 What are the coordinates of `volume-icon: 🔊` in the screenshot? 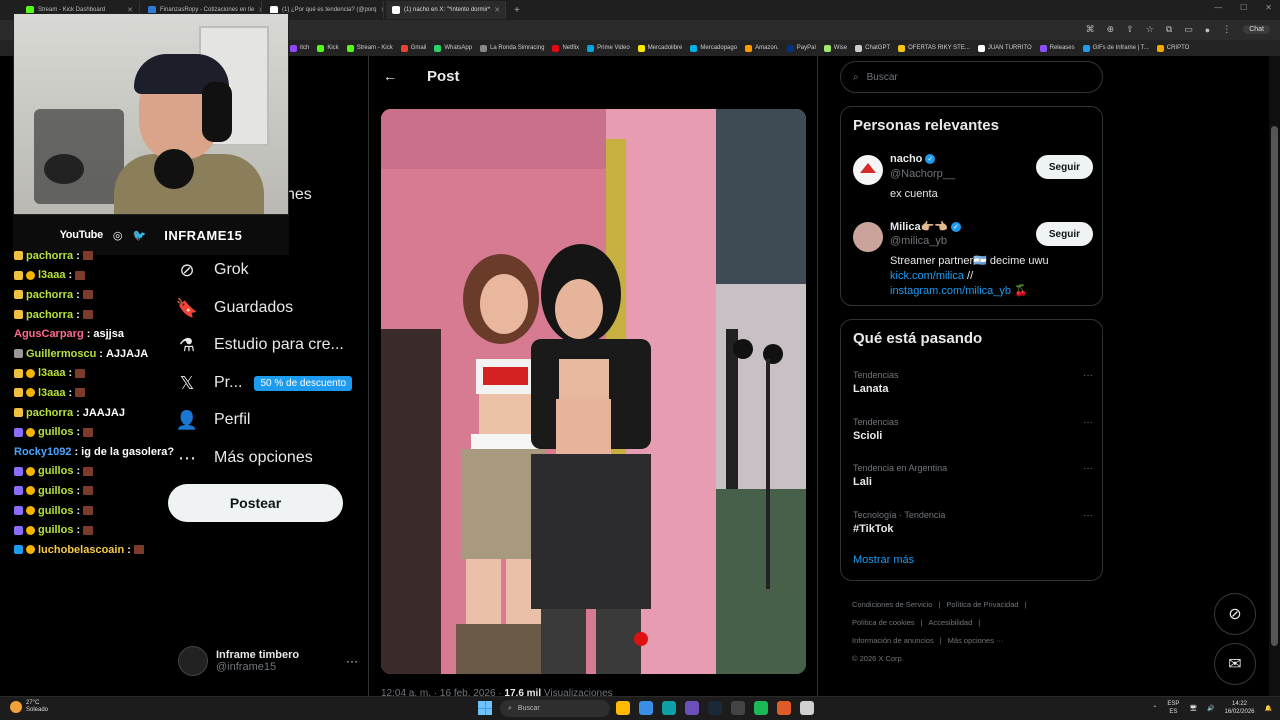 It's located at (1210, 708).